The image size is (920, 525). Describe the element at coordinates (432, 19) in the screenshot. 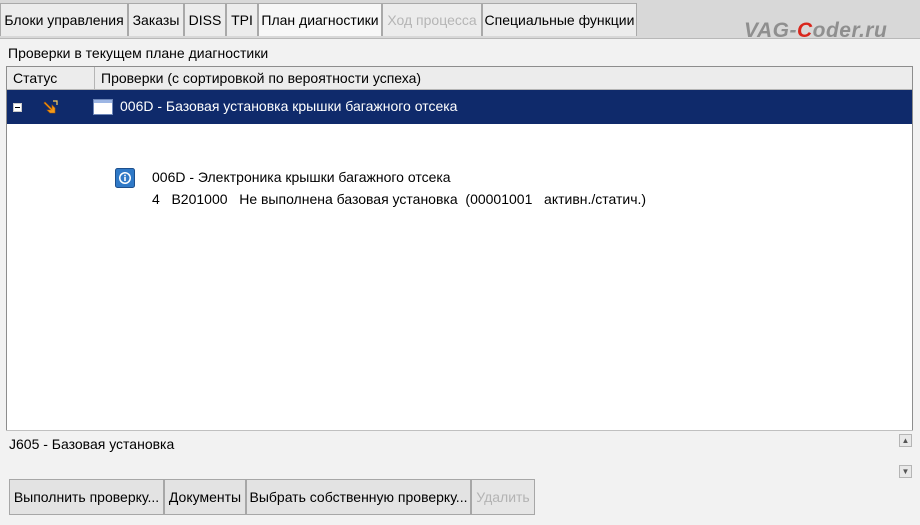

I see `tab-process-progress: Ход процесса` at that location.